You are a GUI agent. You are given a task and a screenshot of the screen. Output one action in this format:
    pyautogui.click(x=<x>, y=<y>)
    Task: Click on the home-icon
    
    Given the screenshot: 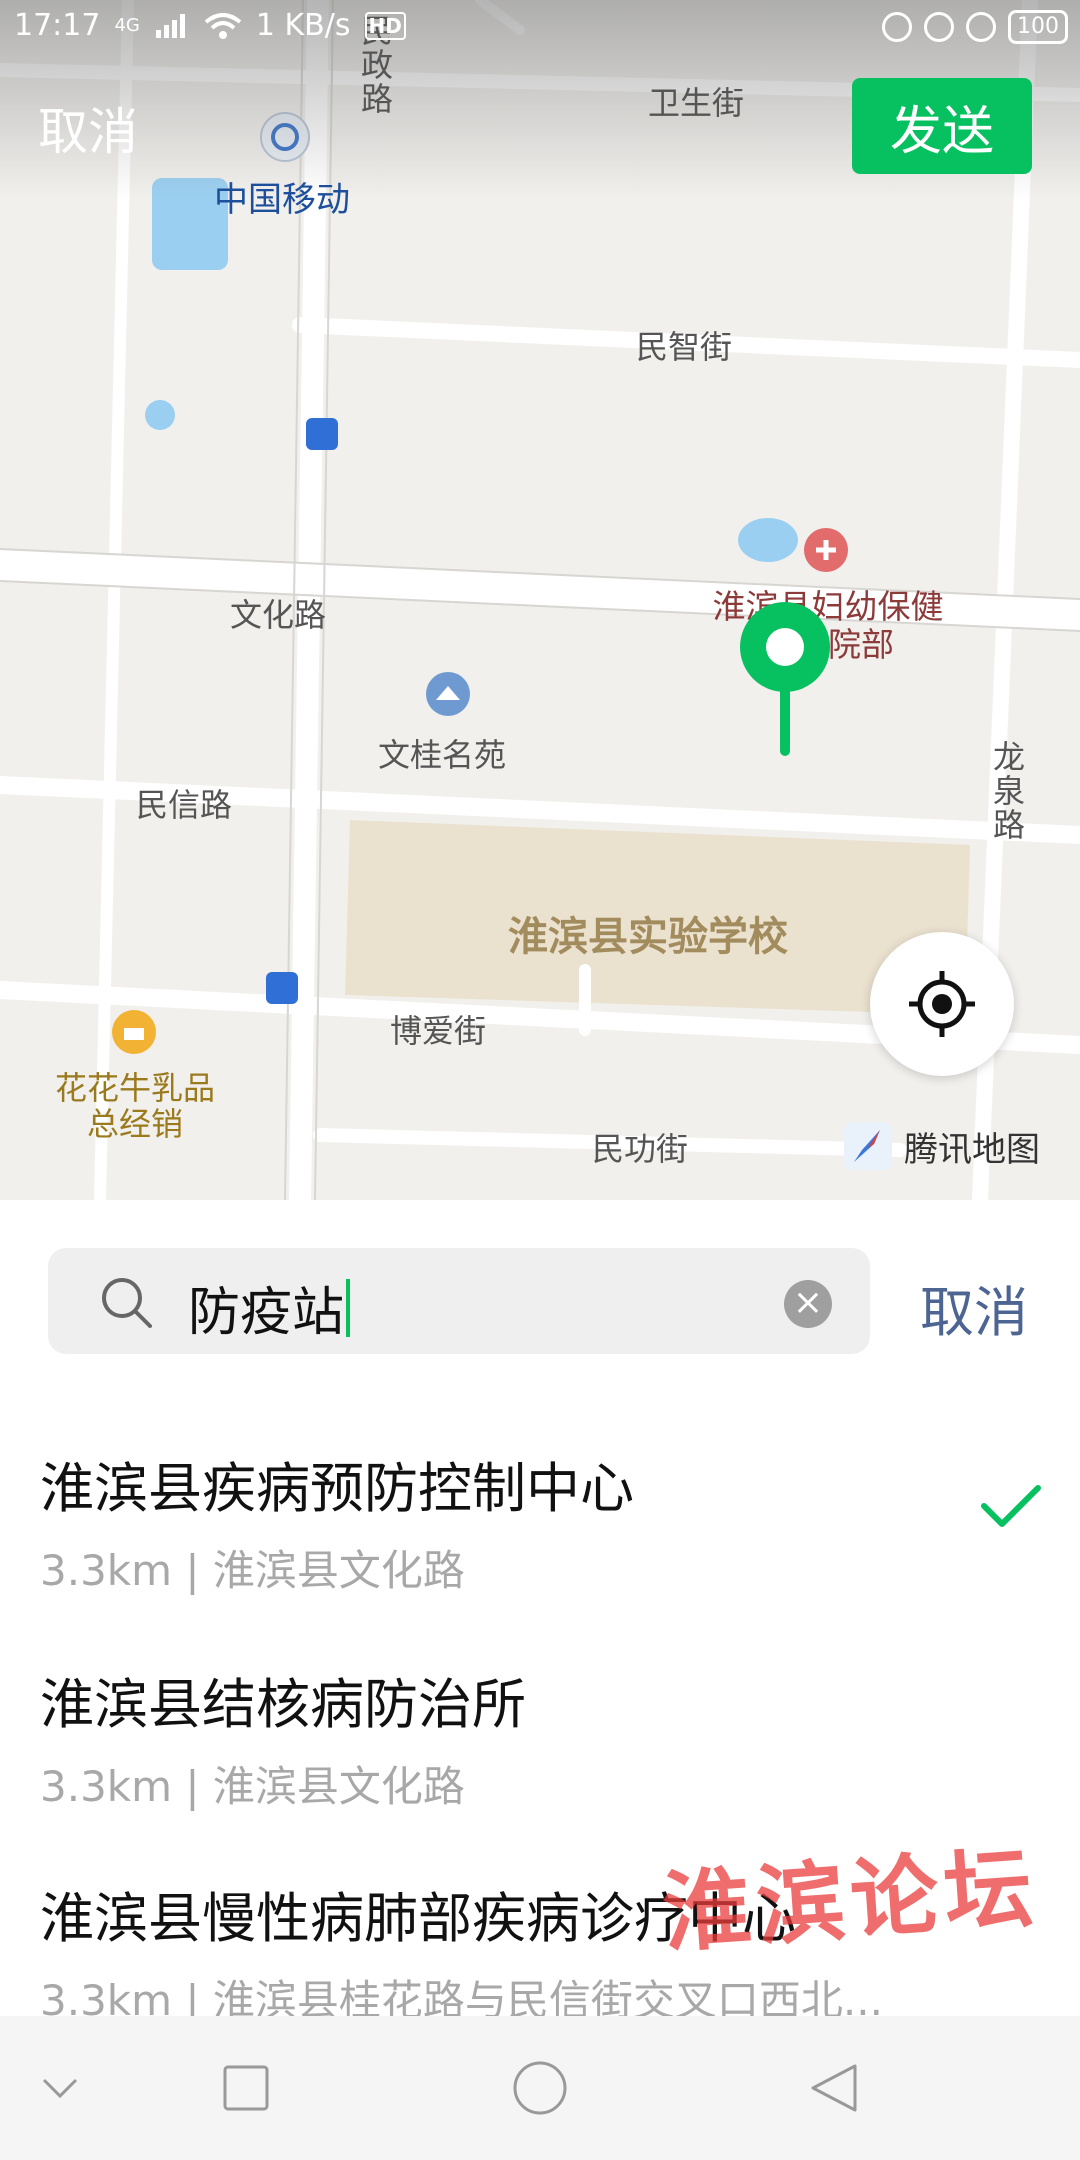 What is the action you would take?
    pyautogui.click(x=540, y=2088)
    